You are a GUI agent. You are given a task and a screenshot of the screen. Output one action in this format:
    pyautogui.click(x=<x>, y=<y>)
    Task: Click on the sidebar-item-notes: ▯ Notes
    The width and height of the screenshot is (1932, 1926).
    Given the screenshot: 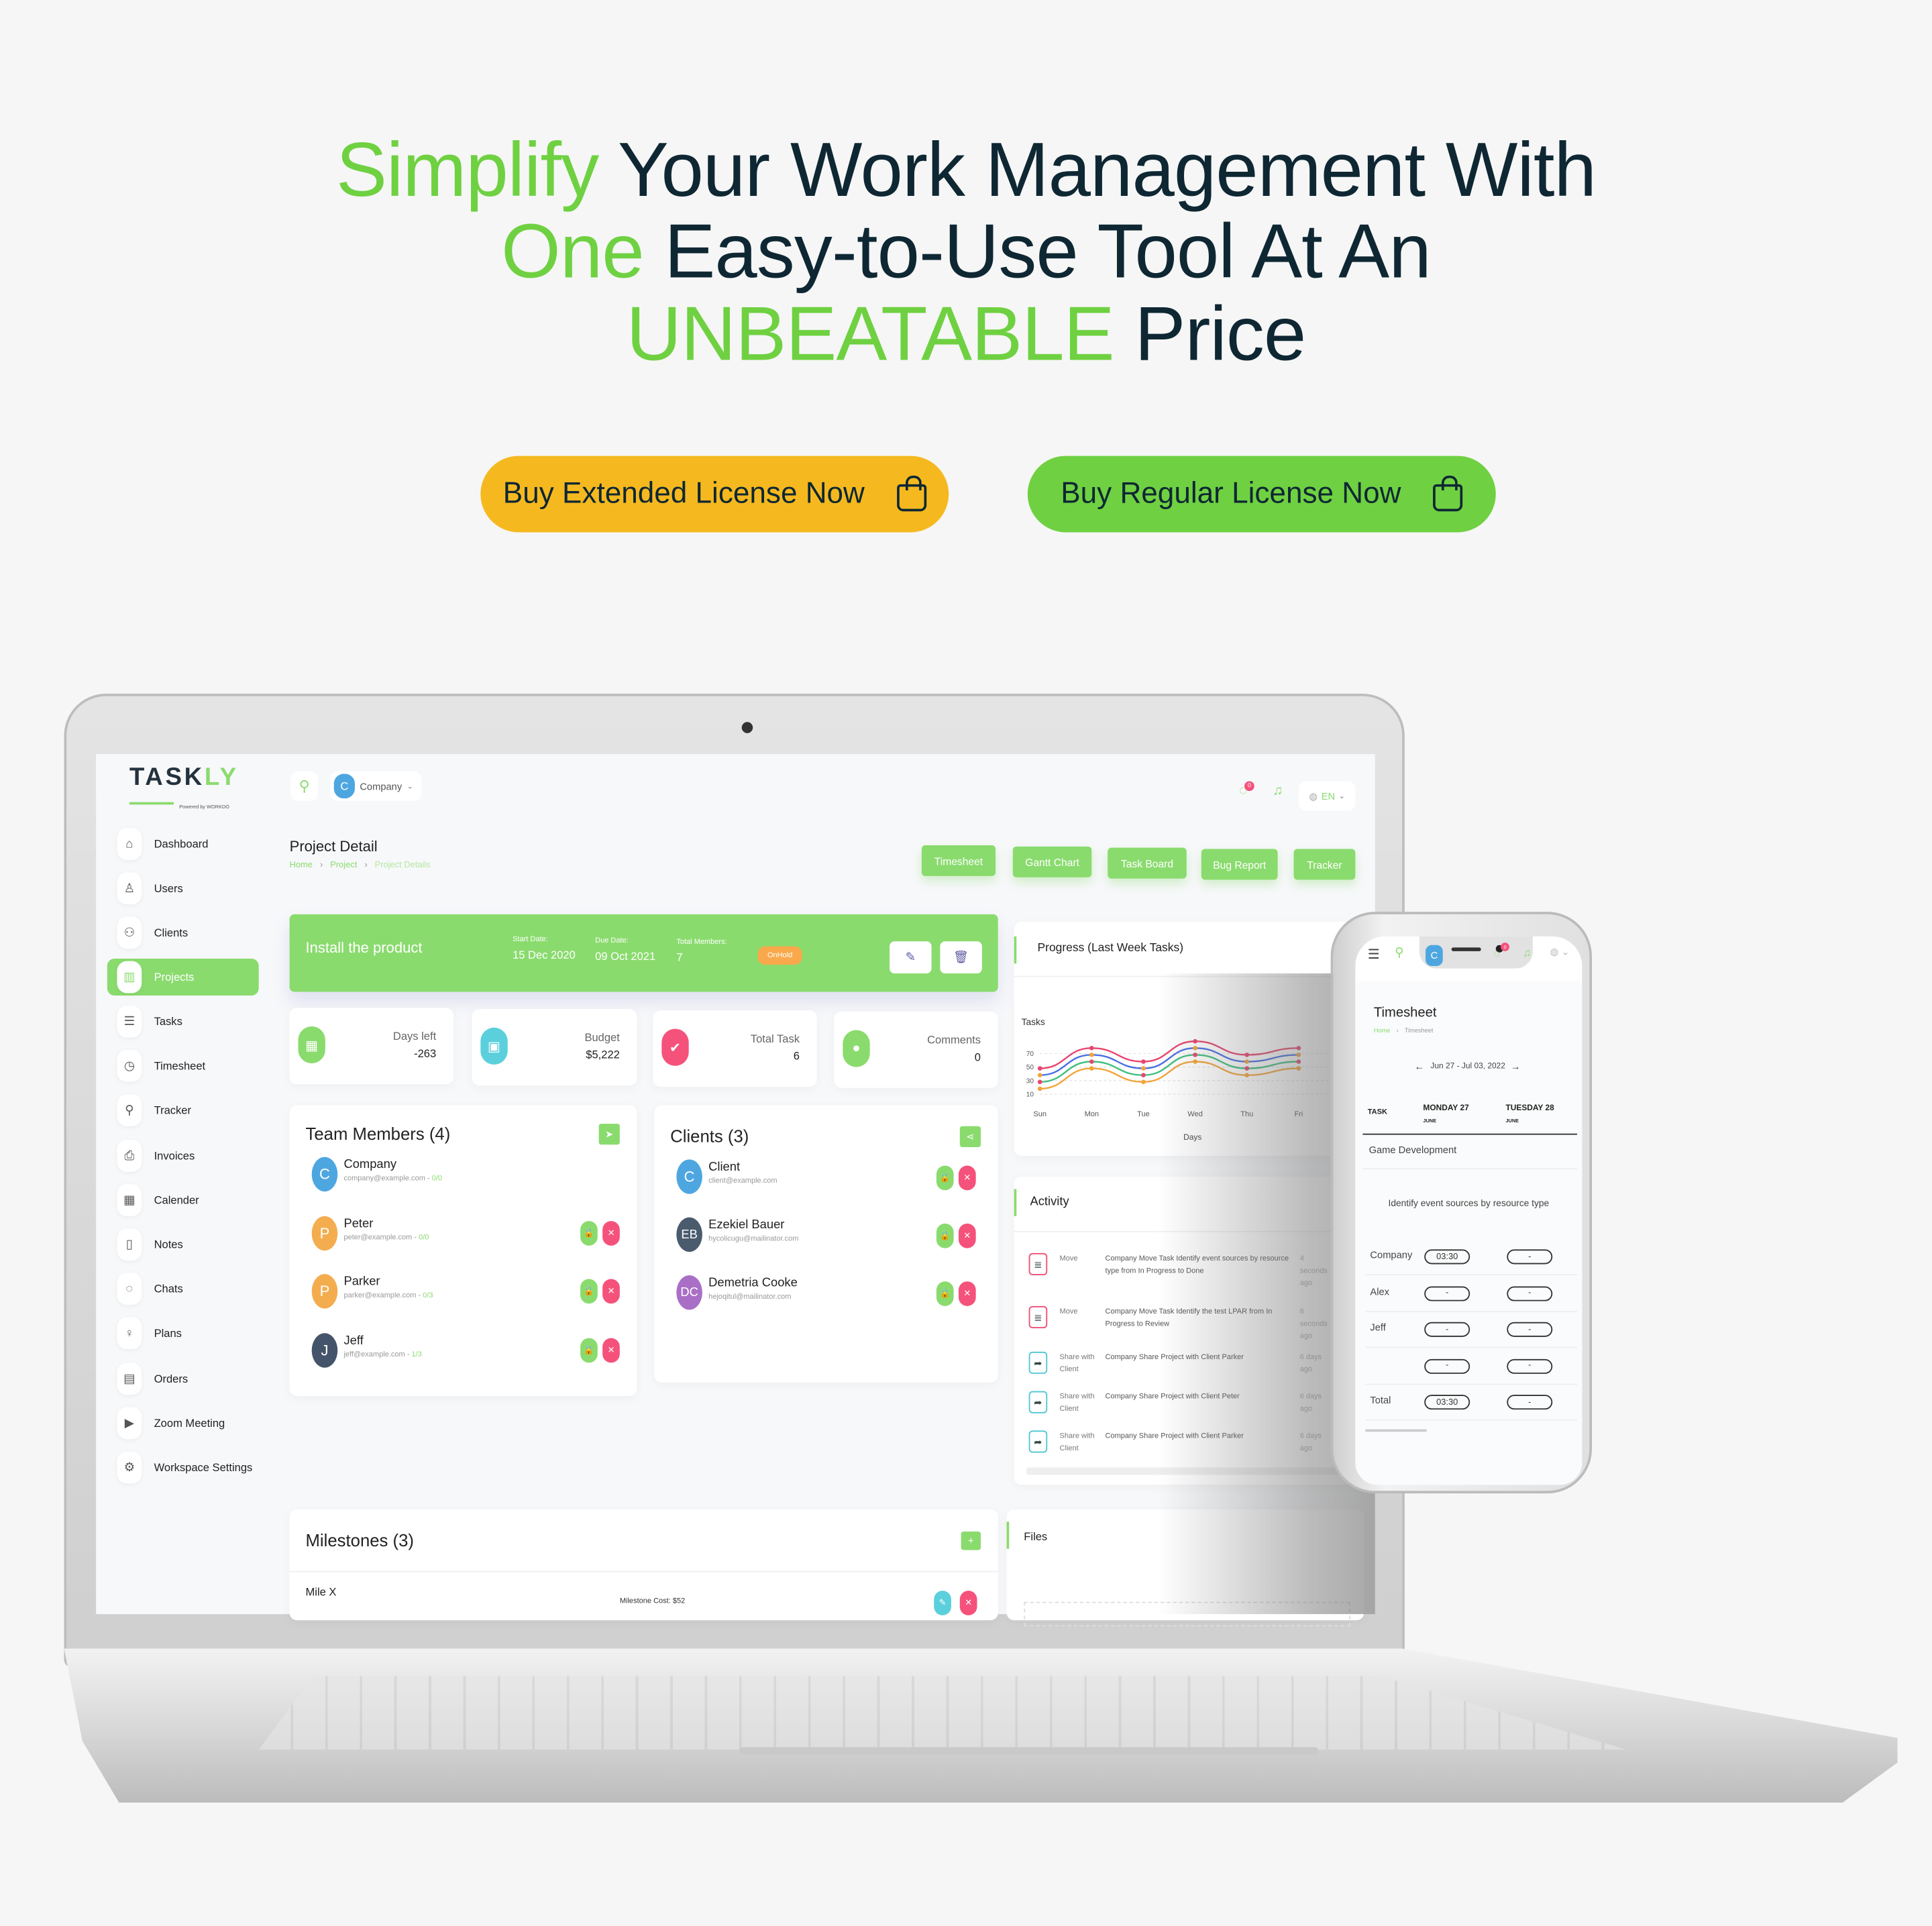 What is the action you would take?
    pyautogui.click(x=183, y=1244)
    